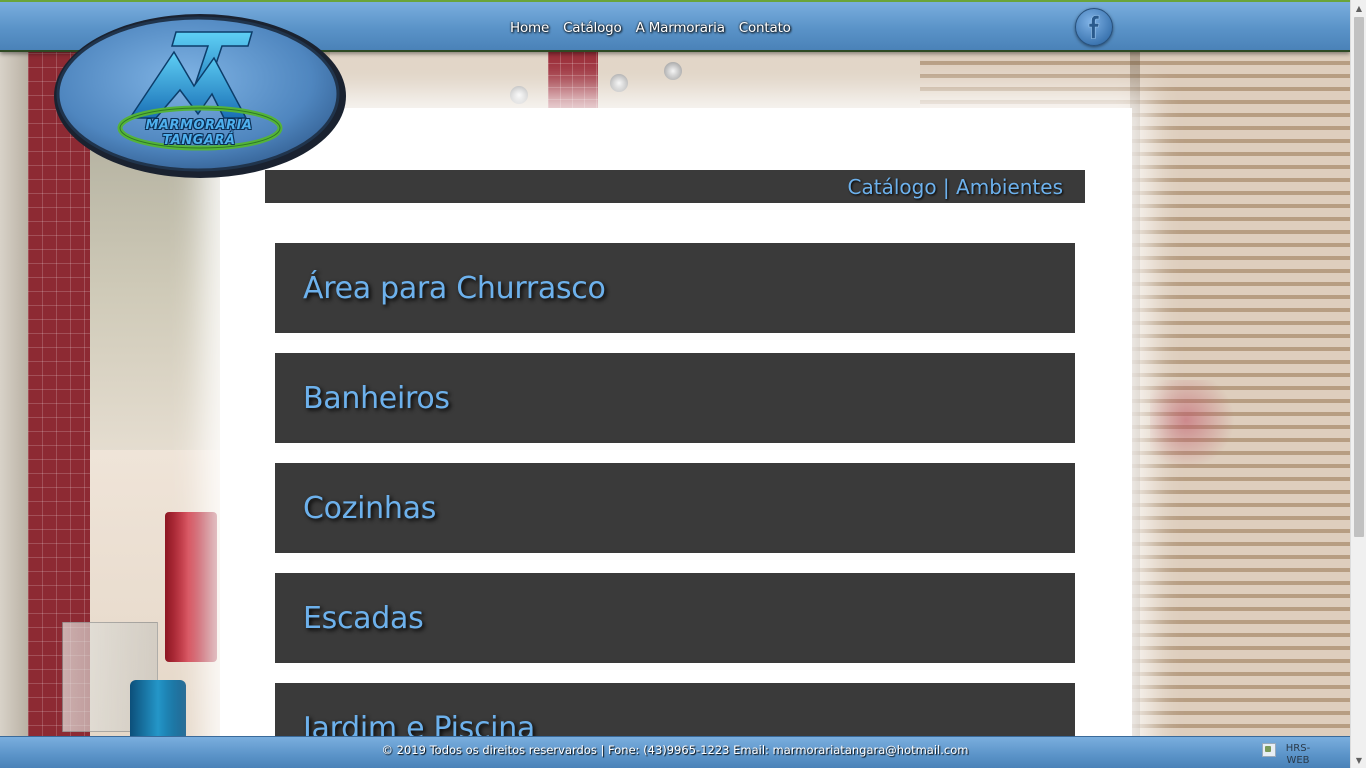 The width and height of the screenshot is (1366, 768). Describe the element at coordinates (14, 410) in the screenshot. I see `background-wall` at that location.